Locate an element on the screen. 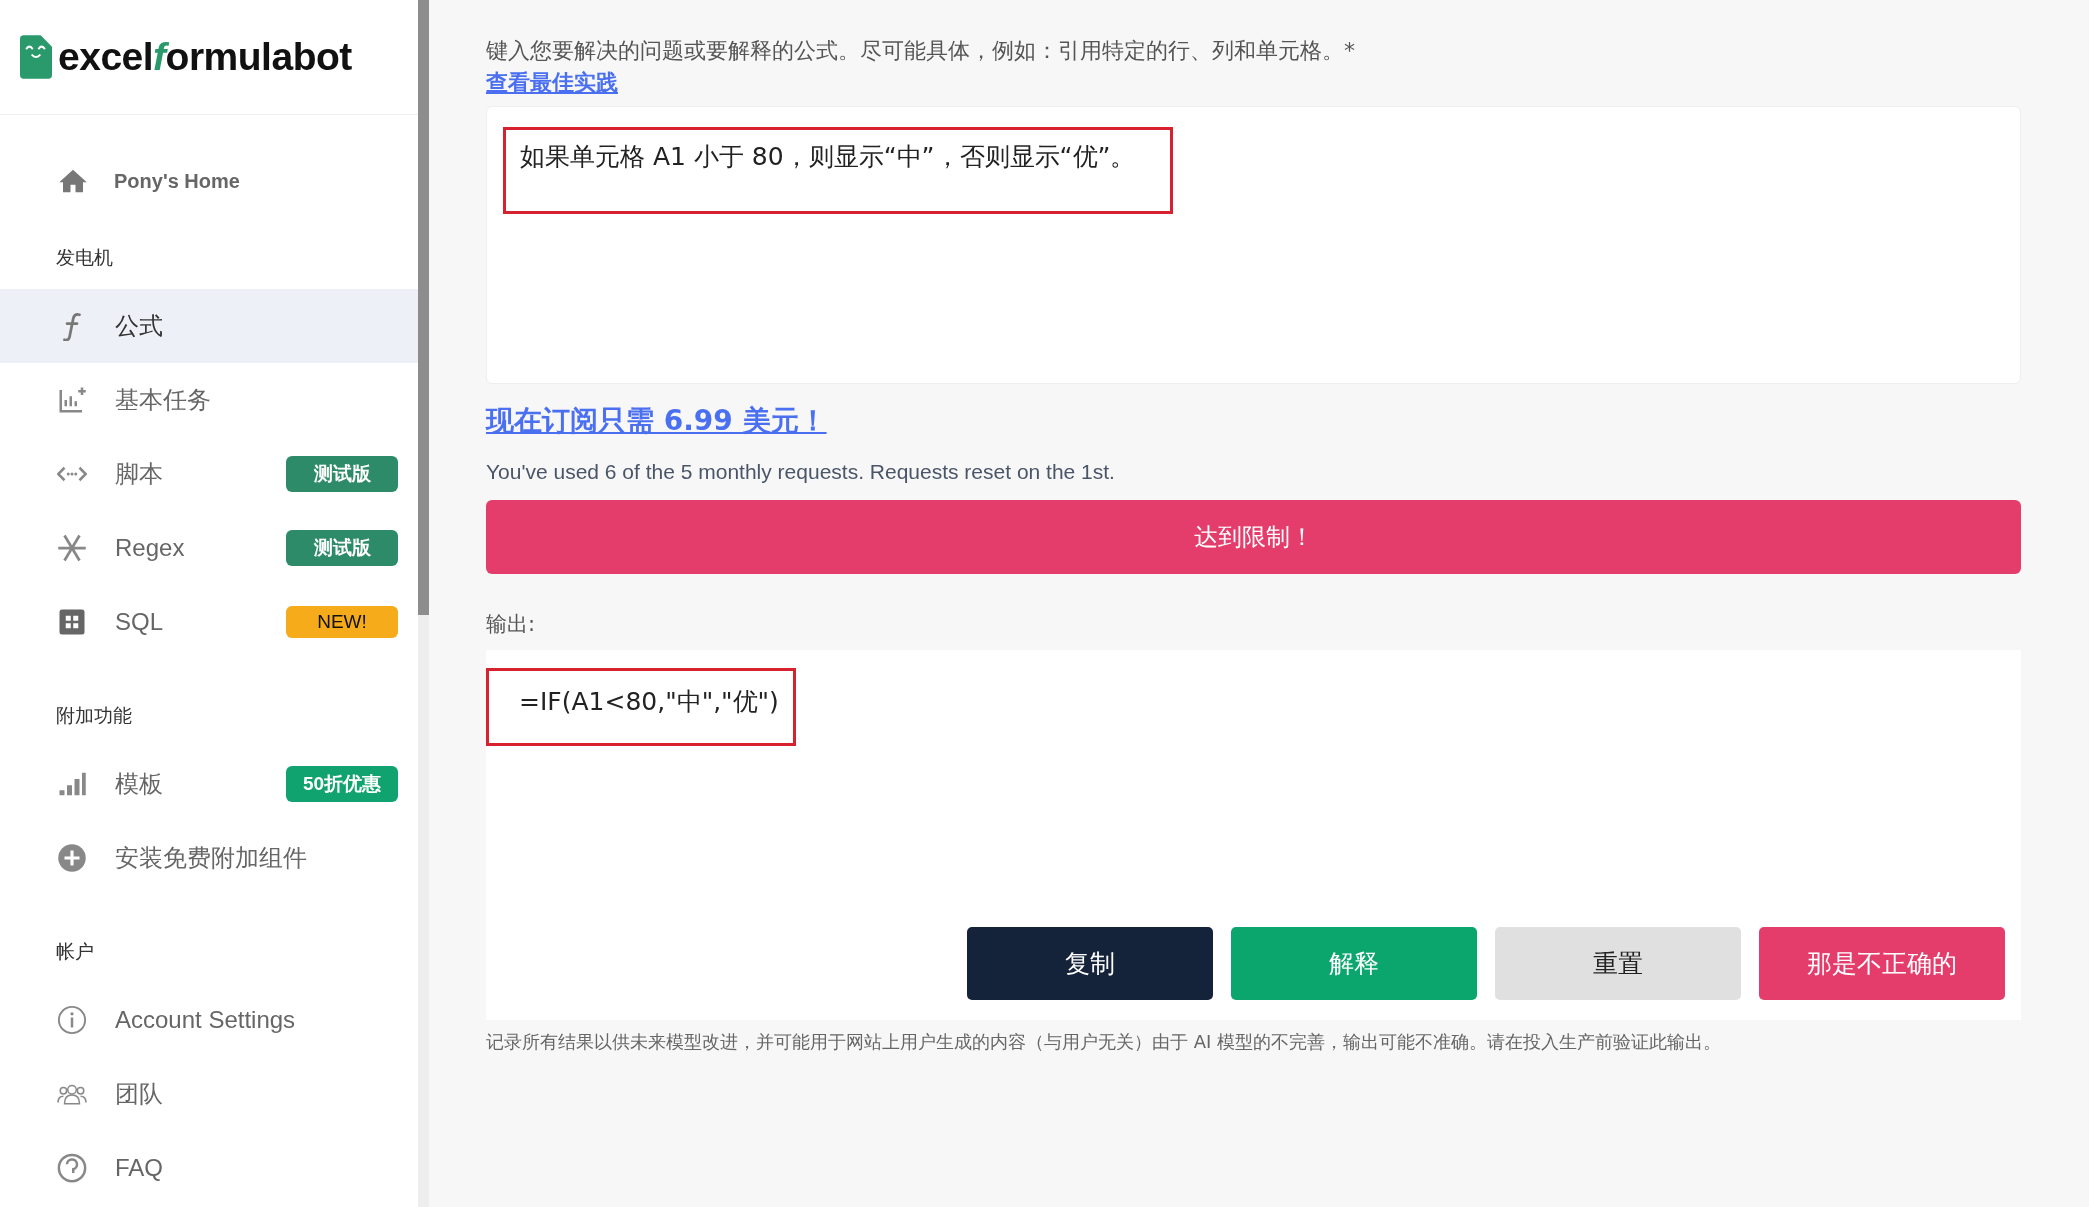  disclaimer-text: 记录所有结果以供未来模型改进，并可能用于网站上用户生成的内容（与用户无关）由于 AI 模型的不完善，输出可能不准确。请在投入生产前验证此输出。 is located at coordinates (1104, 1042).